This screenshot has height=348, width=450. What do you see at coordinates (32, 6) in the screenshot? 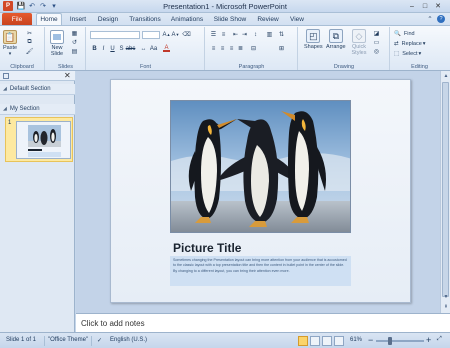
I see `undo-icon: ↶` at bounding box center [32, 6].